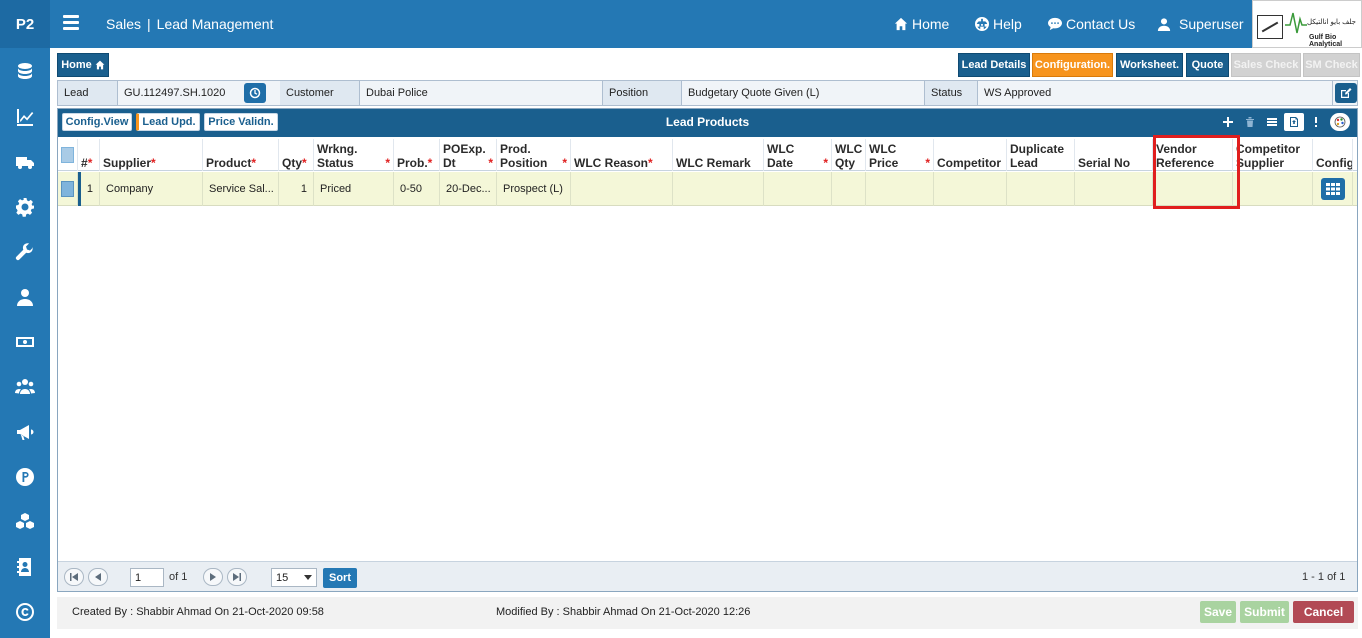  Describe the element at coordinates (1193, 155) in the screenshot. I see `col-header-vendor-reference: Vendor Reference` at that location.